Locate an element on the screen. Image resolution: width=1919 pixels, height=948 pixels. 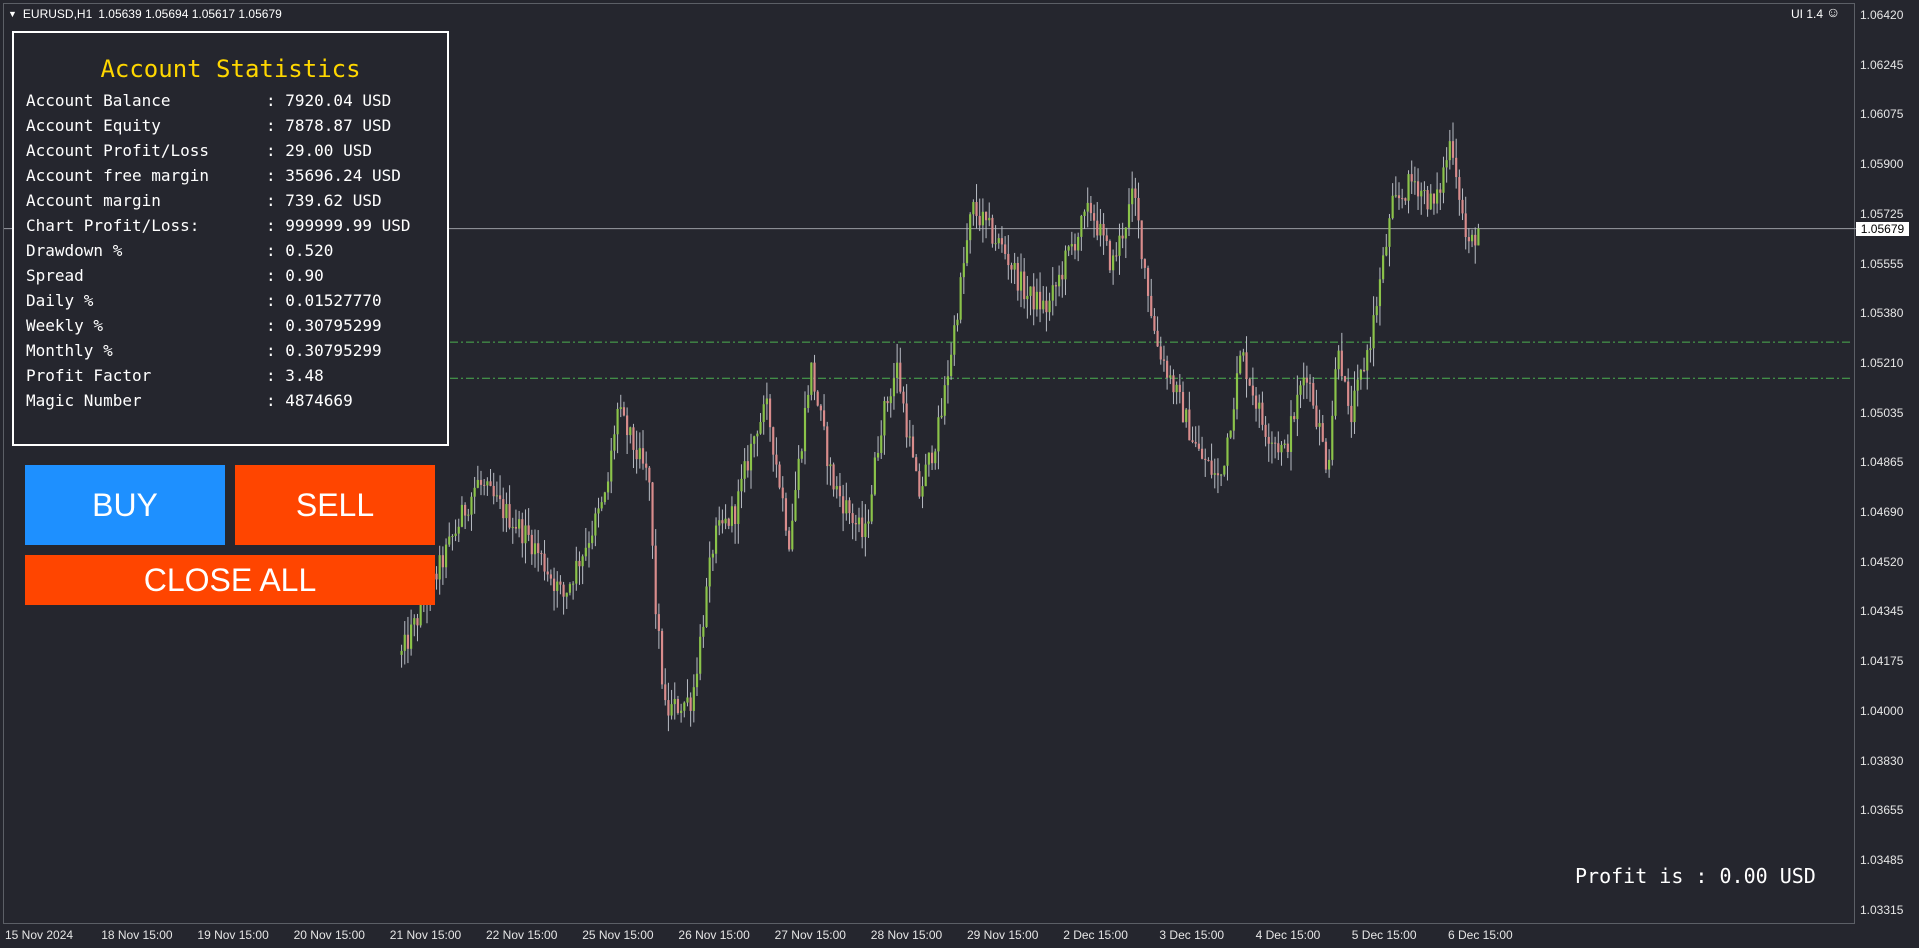
price-tick-label: 1.05900 is located at coordinates (1882, 164).